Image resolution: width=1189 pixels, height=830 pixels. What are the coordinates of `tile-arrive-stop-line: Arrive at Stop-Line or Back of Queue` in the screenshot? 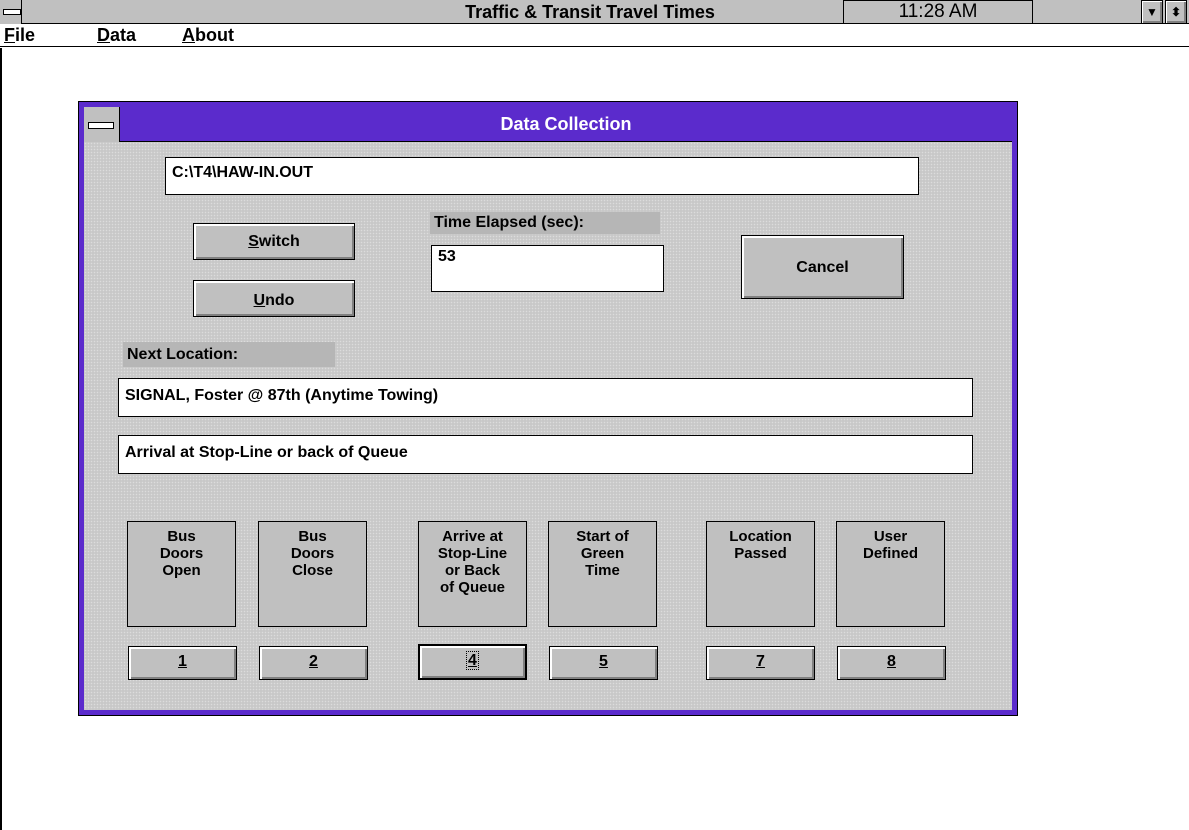 It's located at (472, 574).